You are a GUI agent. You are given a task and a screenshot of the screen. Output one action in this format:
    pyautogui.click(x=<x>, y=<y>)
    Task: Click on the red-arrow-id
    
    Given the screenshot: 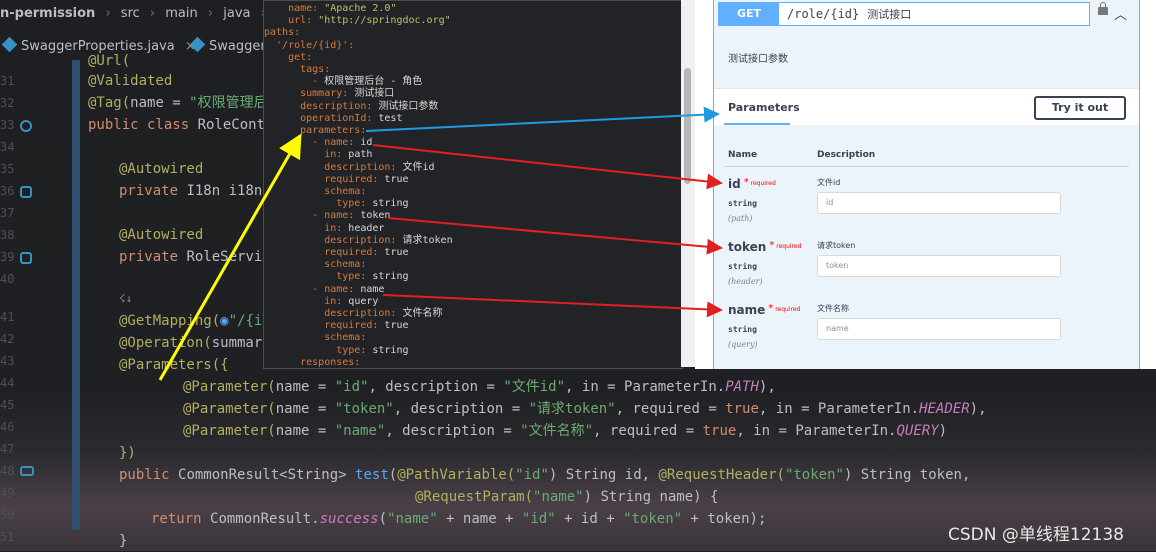 What is the action you would take?
    pyautogui.click(x=547, y=167)
    